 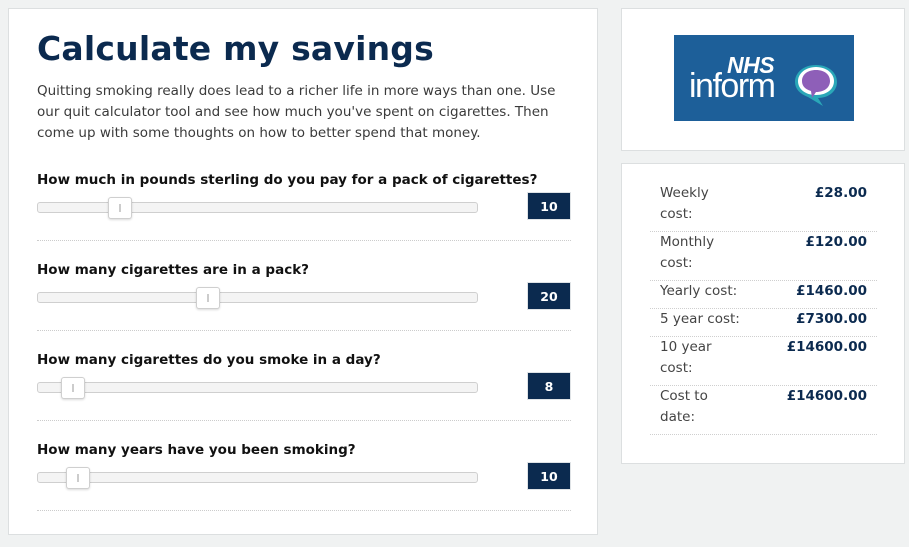 I want to click on pack-size-value: 20, so click(x=549, y=296).